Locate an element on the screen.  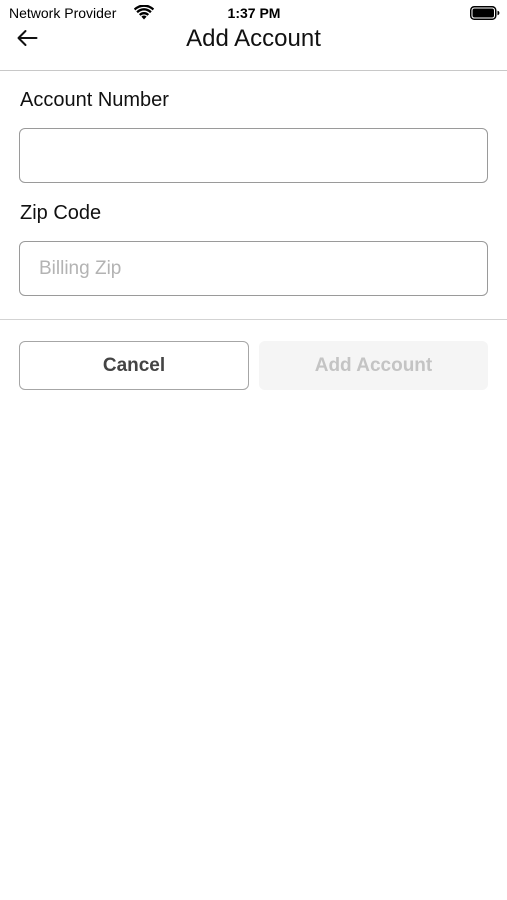
divider is located at coordinates (253, 319).